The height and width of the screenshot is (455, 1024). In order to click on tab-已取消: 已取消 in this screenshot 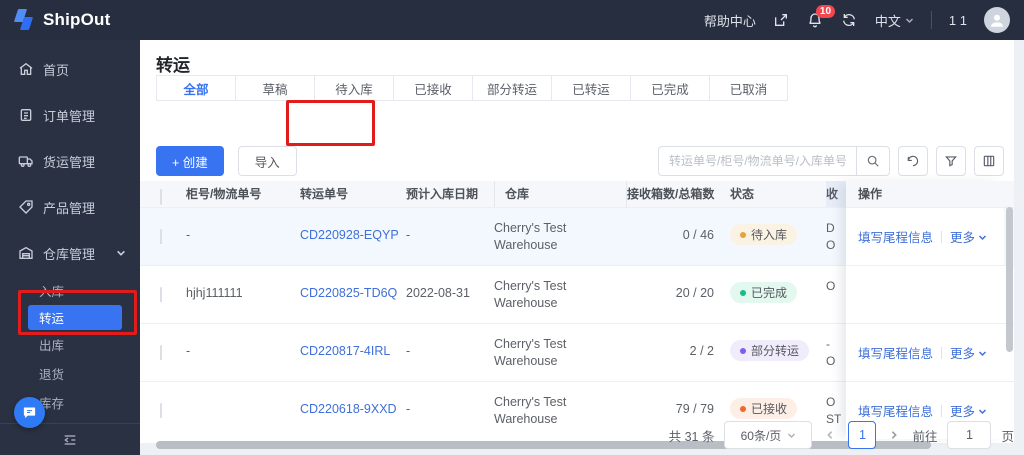, I will do `click(748, 87)`.